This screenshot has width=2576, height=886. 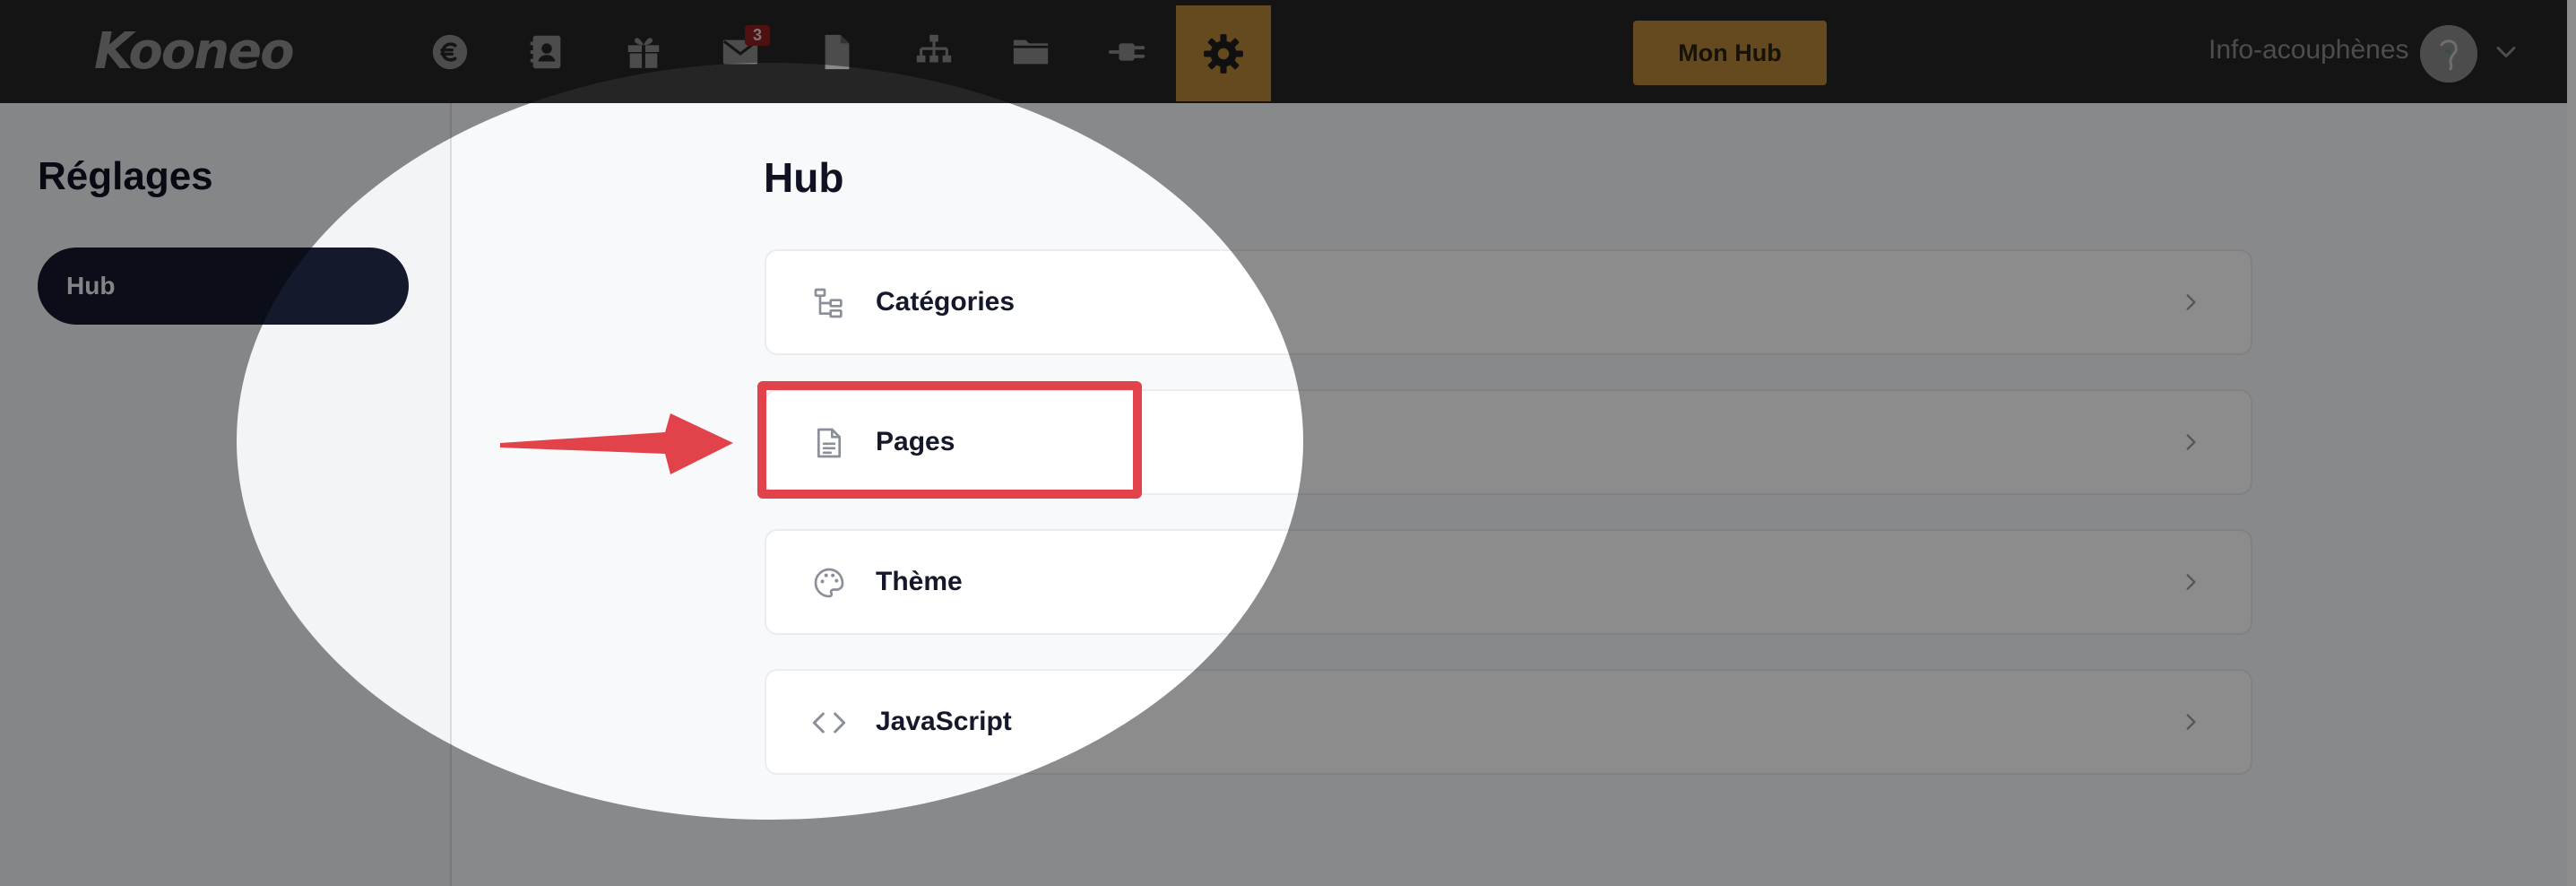 I want to click on notification-badge: 3, so click(x=757, y=35).